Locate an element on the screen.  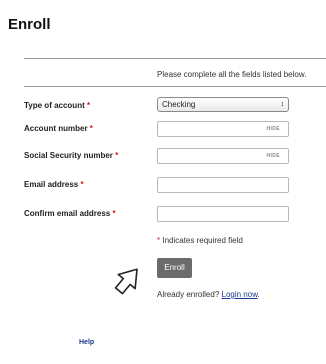
account-number-hide-toggle: HIDE is located at coordinates (273, 129).